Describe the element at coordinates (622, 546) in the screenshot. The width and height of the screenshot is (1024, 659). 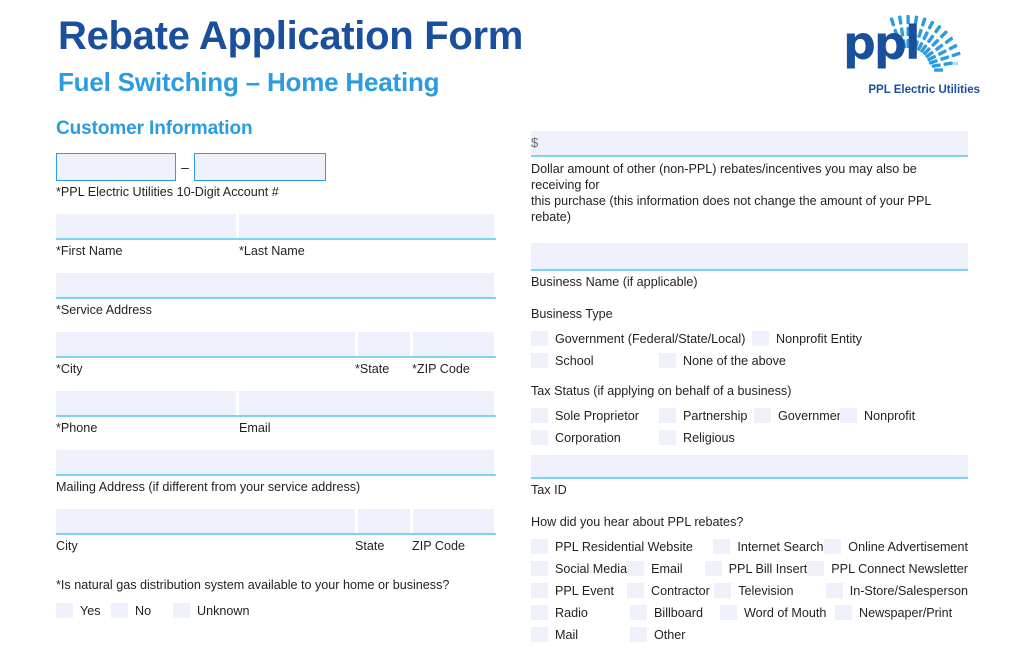
I see `checkbox-referral-ppl-residential-website: PPL Residential Website` at that location.